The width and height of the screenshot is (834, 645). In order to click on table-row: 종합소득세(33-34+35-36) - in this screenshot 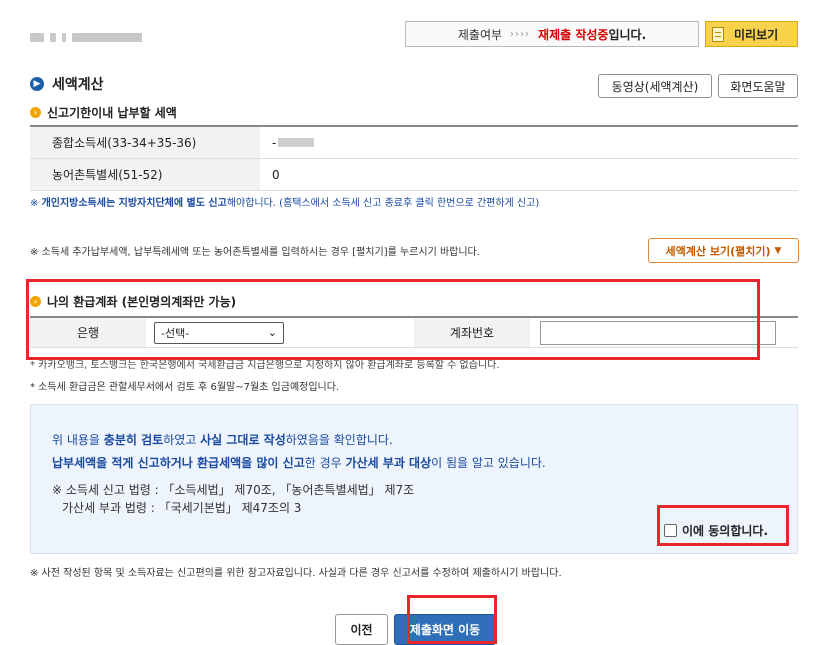, I will do `click(414, 143)`.